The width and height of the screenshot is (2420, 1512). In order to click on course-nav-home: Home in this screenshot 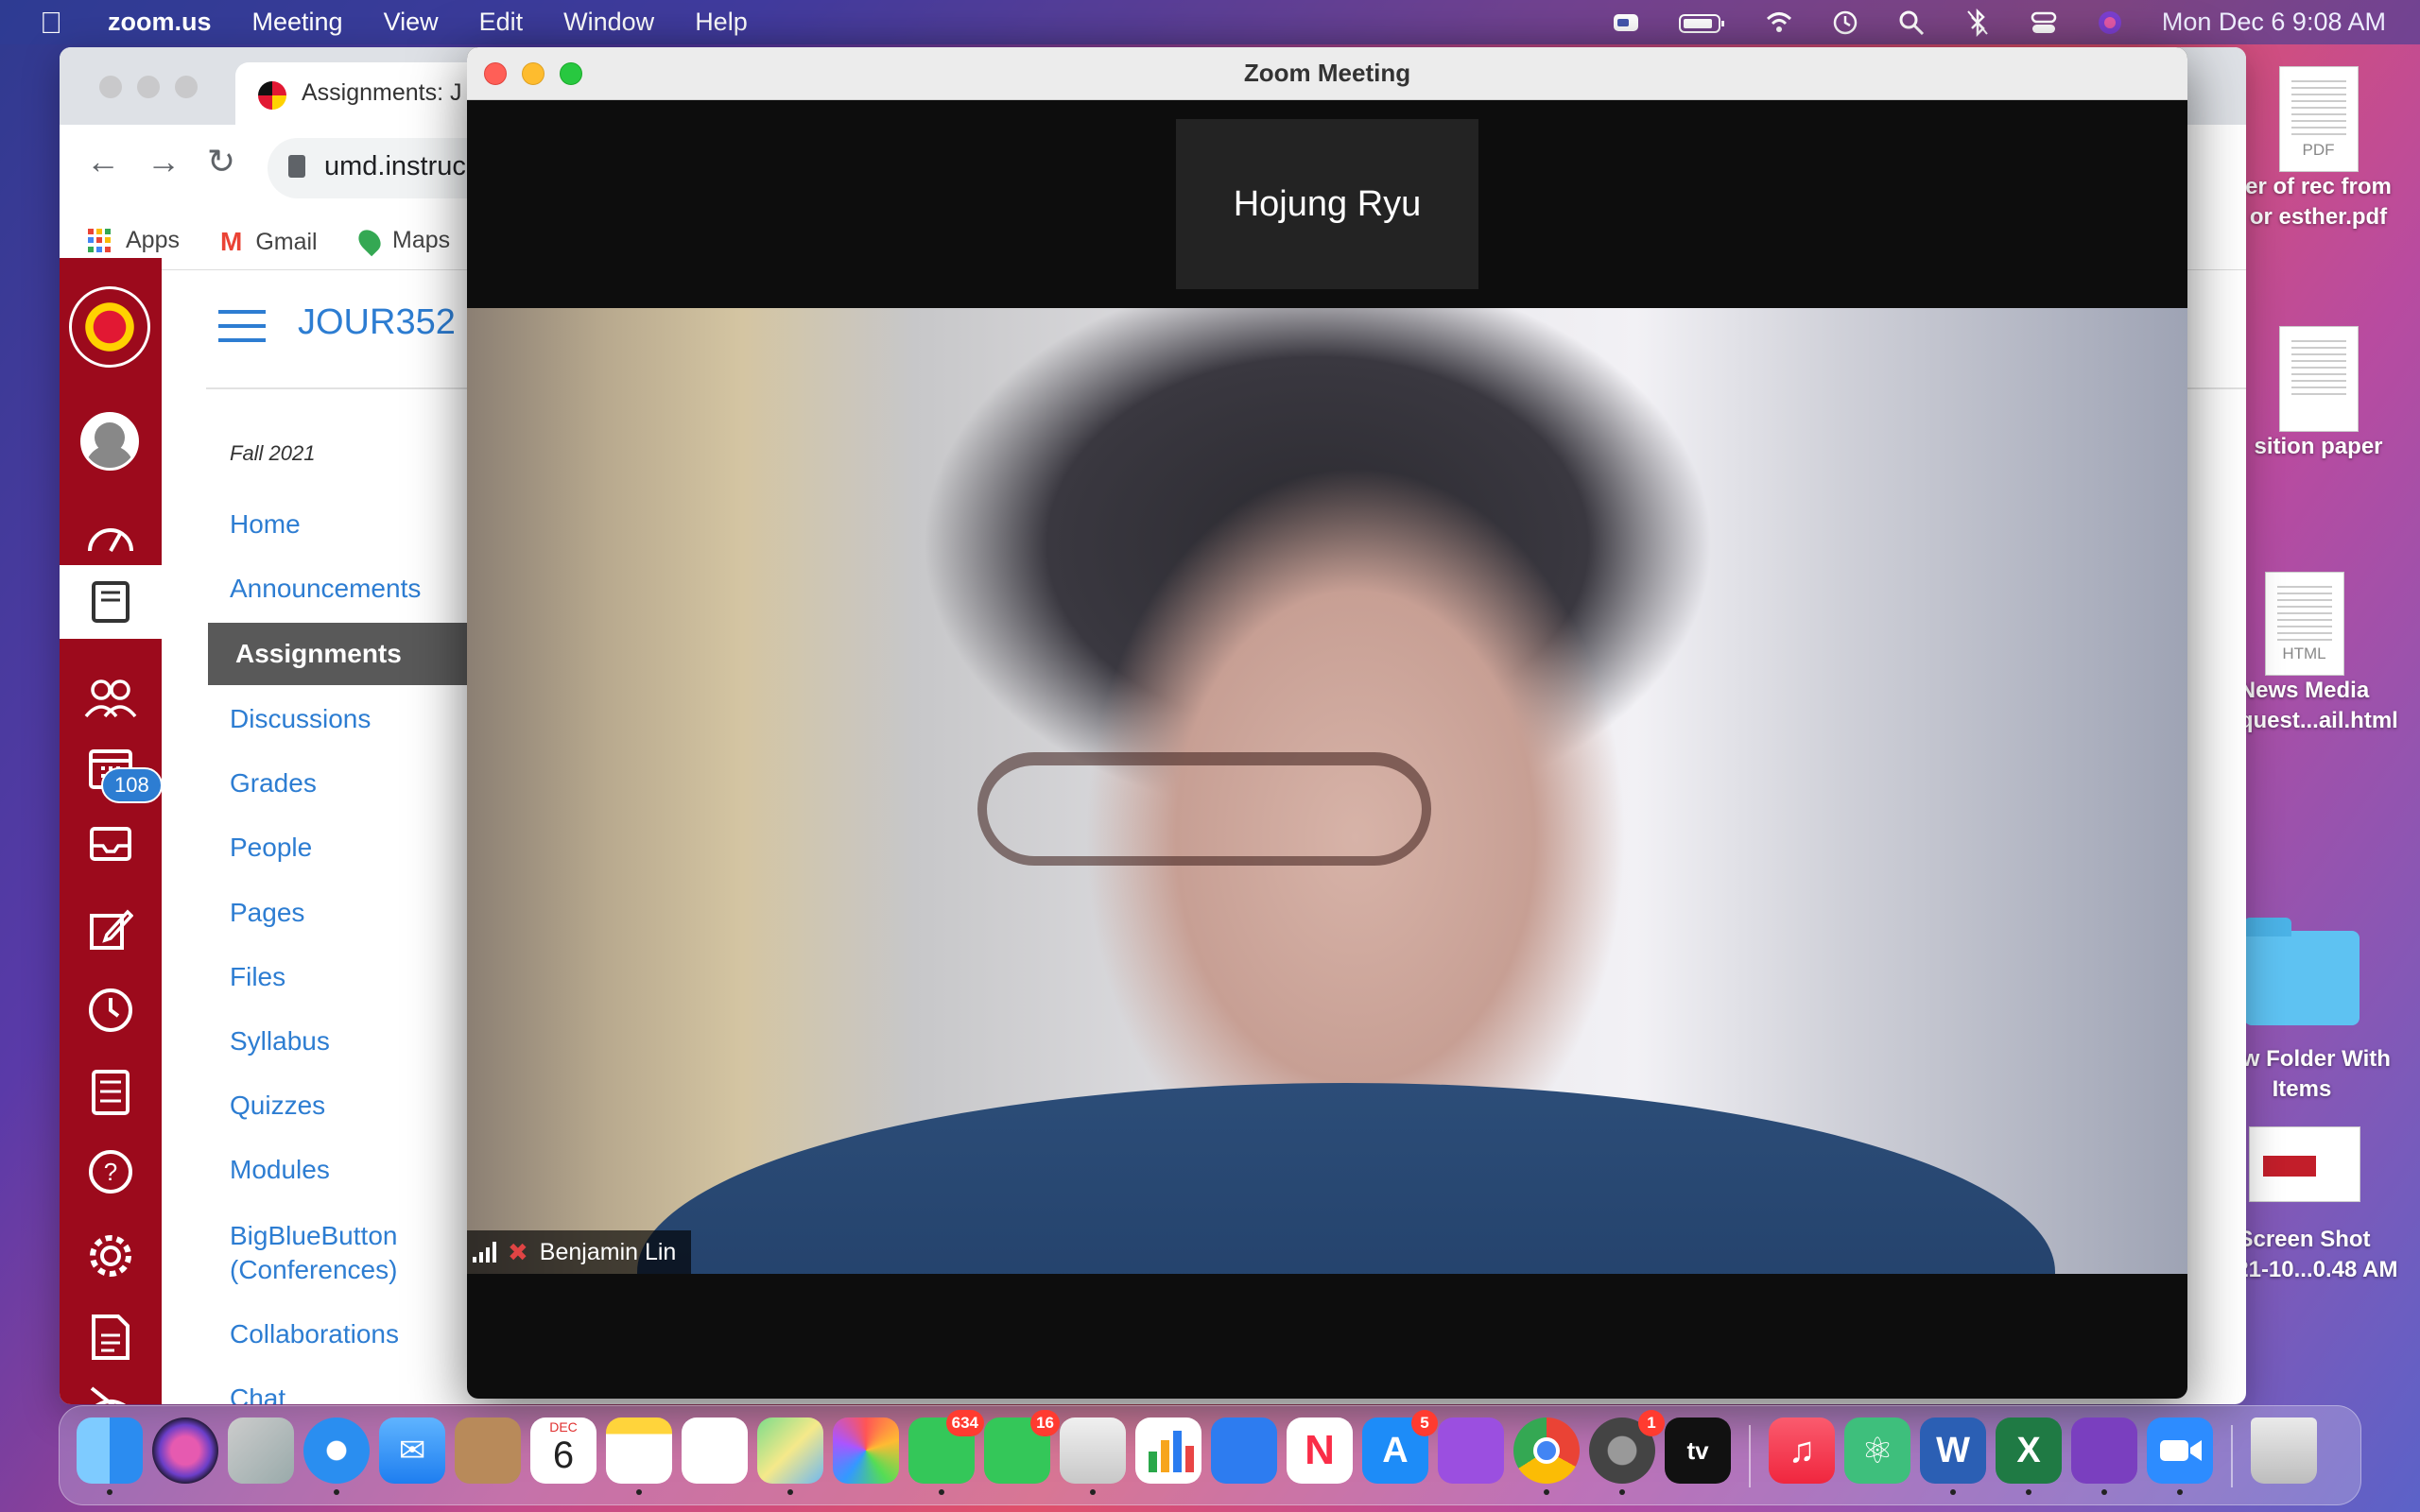, I will do `click(265, 524)`.